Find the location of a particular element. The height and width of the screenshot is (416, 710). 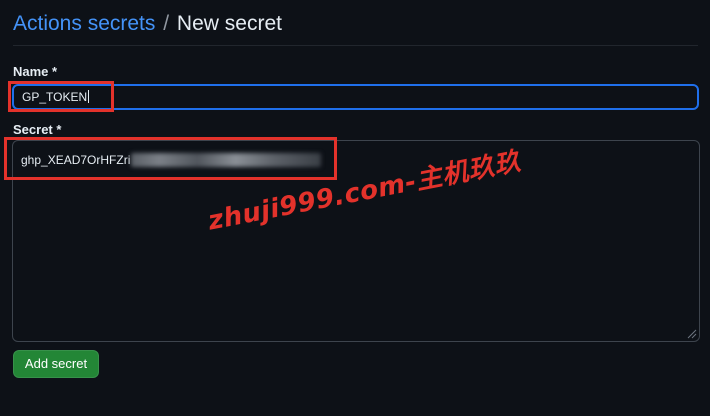

breadcrumb: Actions secrets / New secret is located at coordinates (355, 28).